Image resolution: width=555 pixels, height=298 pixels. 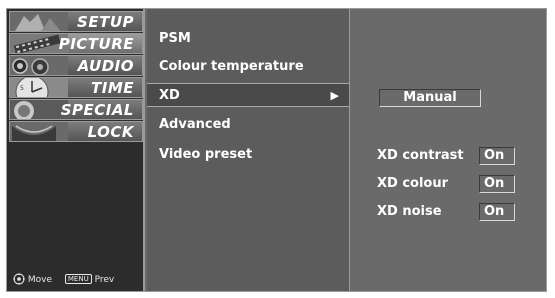 What do you see at coordinates (430, 98) in the screenshot?
I see `xd-mode-selector: Manual` at bounding box center [430, 98].